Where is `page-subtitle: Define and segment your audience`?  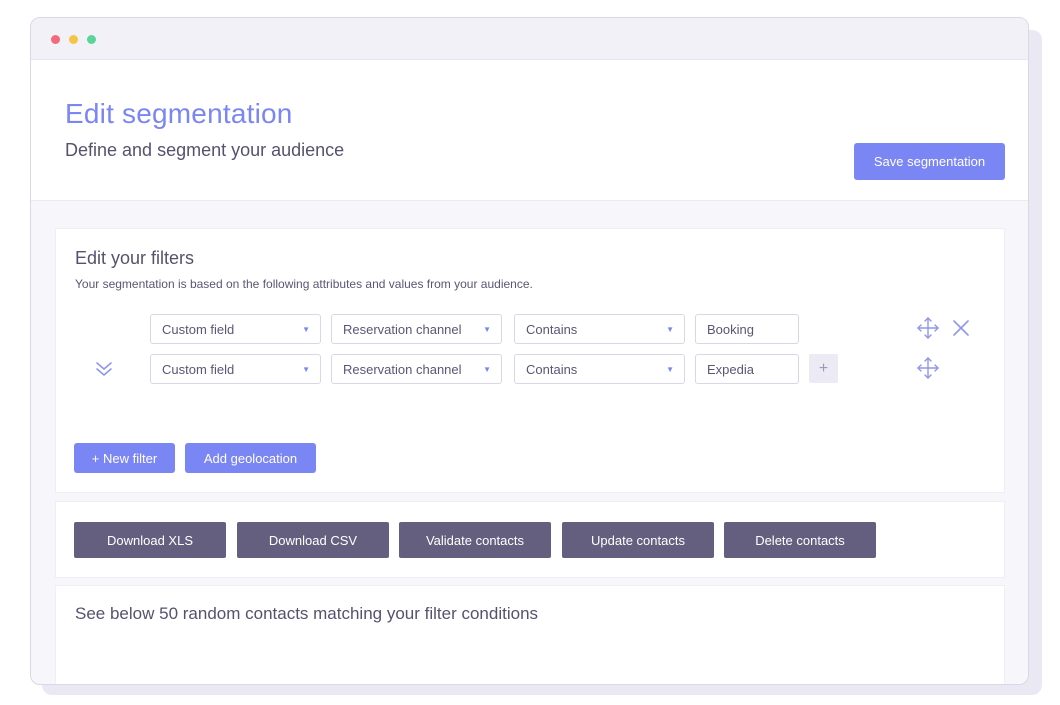 page-subtitle: Define and segment your audience is located at coordinates (205, 150).